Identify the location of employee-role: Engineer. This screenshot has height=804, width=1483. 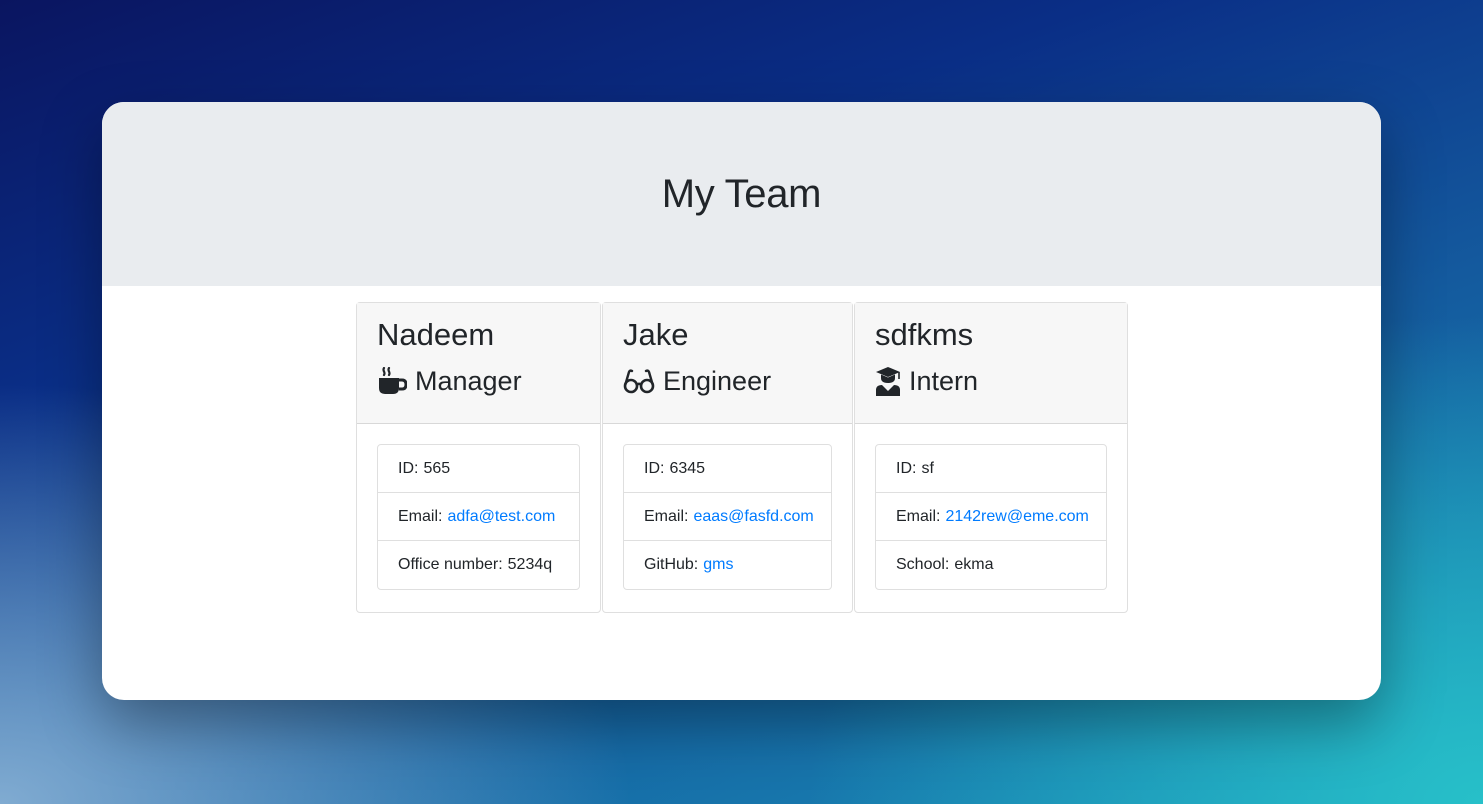
(727, 381).